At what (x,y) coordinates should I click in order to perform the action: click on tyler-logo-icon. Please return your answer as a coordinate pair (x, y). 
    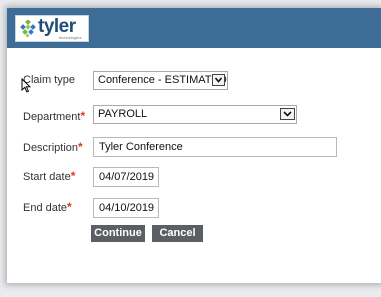
    Looking at the image, I should click on (28, 29).